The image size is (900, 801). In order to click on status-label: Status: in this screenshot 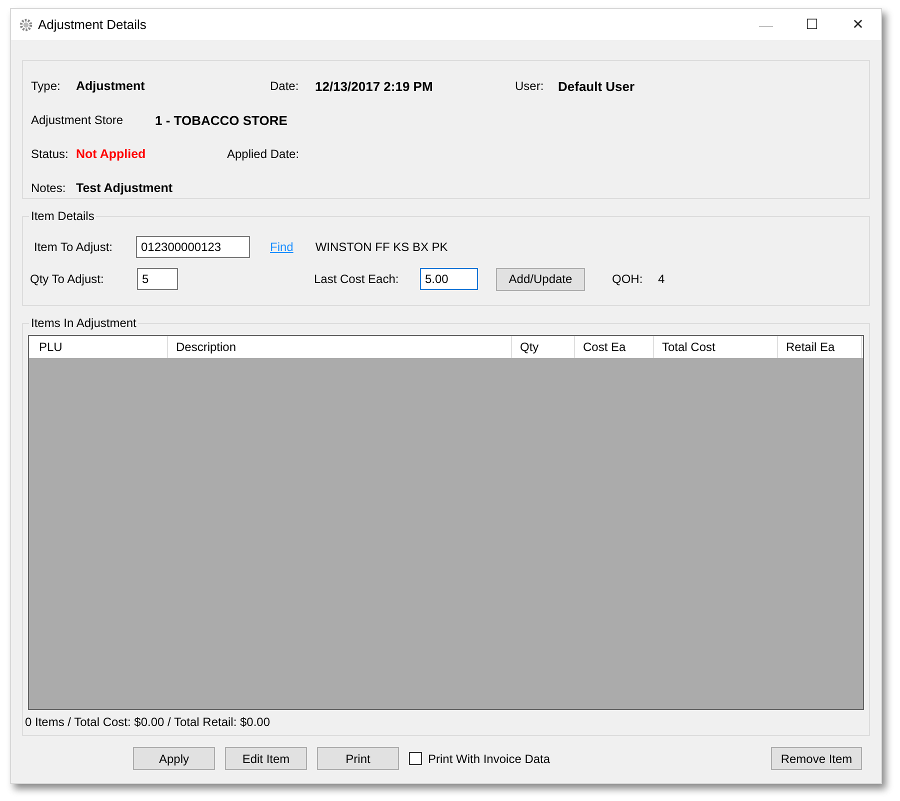, I will do `click(50, 154)`.